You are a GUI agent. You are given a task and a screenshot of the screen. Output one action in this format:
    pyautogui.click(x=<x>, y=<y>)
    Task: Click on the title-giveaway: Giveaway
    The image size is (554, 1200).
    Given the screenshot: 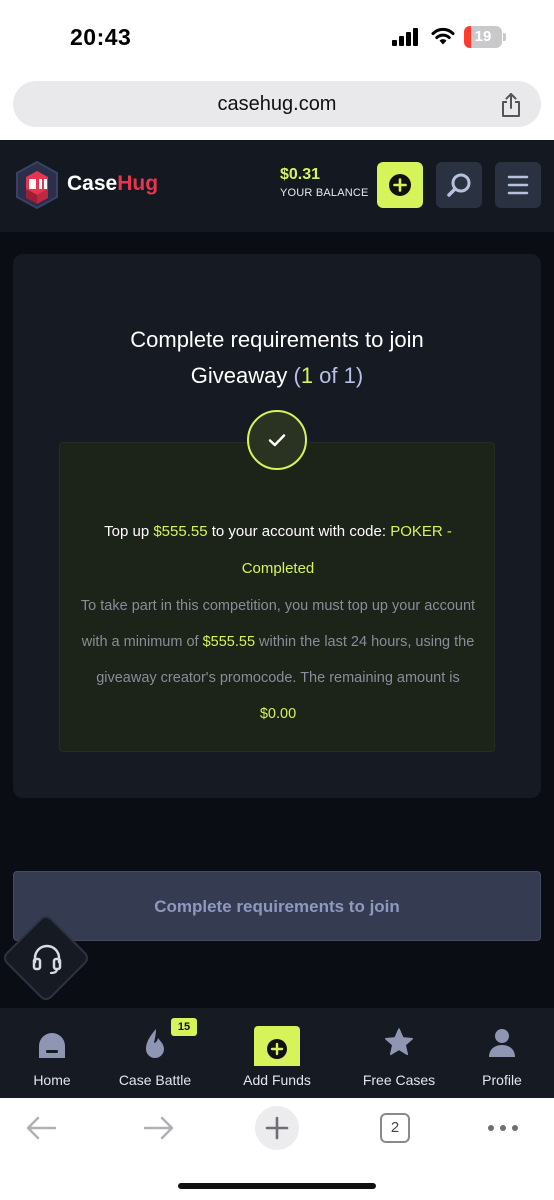 What is the action you would take?
    pyautogui.click(x=239, y=375)
    